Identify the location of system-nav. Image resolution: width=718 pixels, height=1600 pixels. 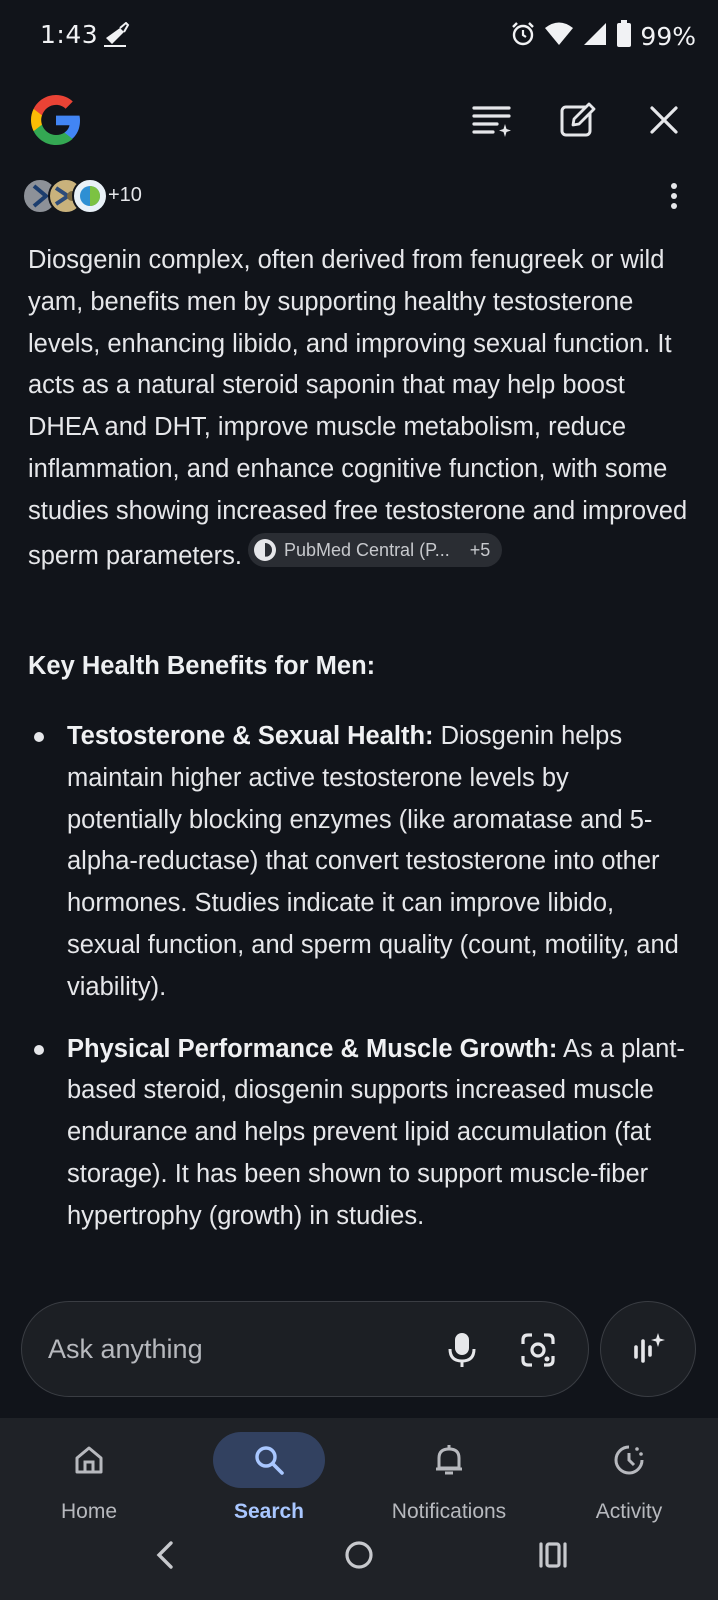
(359, 1558).